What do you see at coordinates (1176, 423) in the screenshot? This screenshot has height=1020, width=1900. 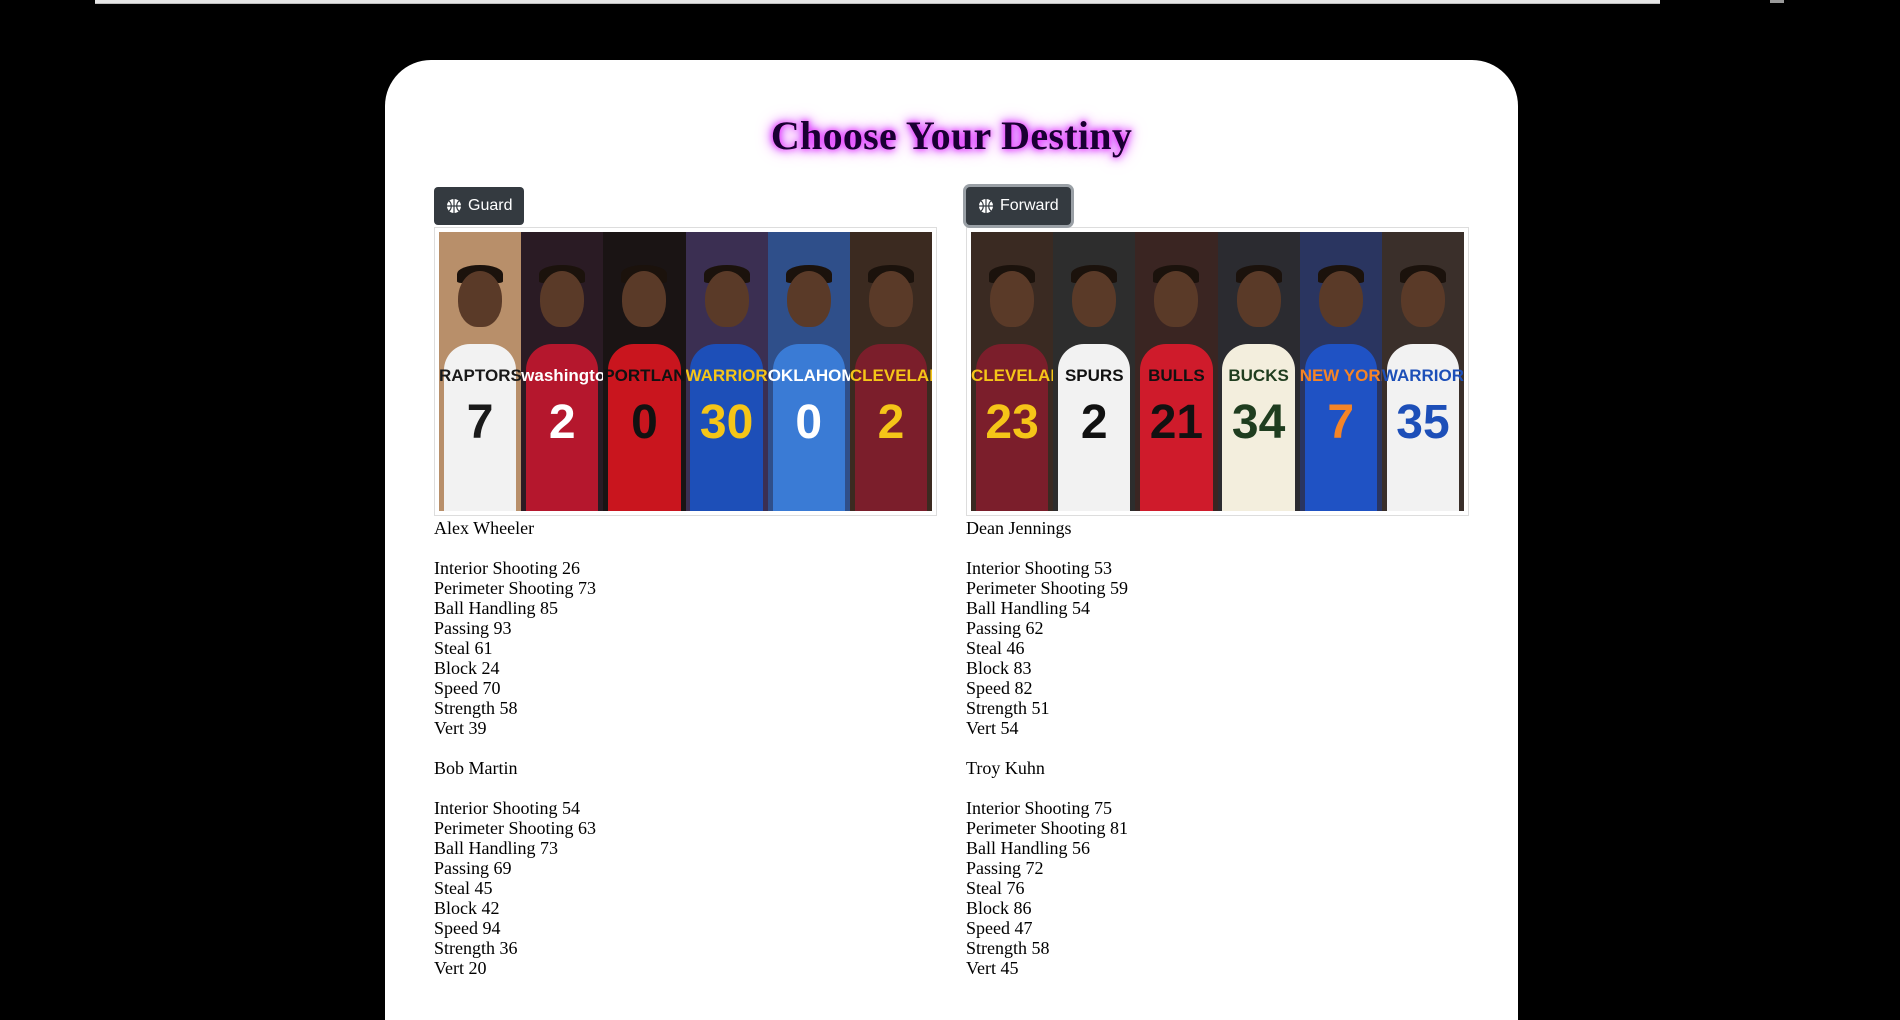 I see `jersey-number: 21` at bounding box center [1176, 423].